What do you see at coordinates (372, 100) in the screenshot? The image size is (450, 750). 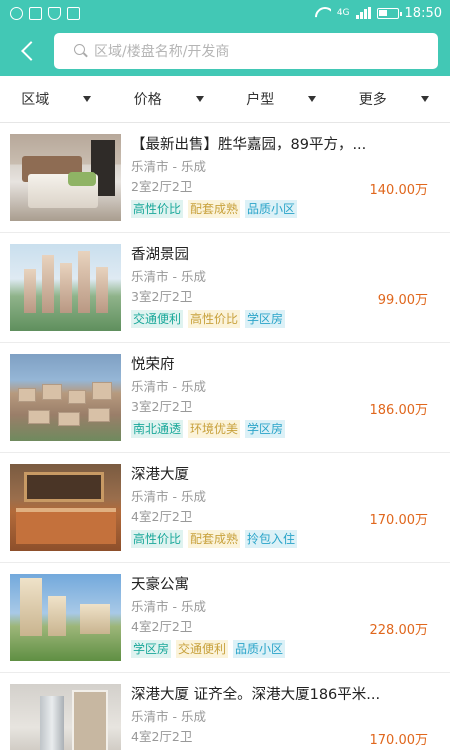 I see `filter-label: 更多` at bounding box center [372, 100].